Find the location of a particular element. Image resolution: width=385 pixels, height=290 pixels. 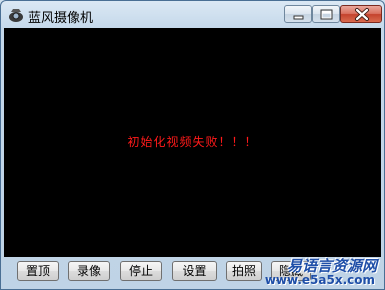

maximize-button is located at coordinates (326, 14).